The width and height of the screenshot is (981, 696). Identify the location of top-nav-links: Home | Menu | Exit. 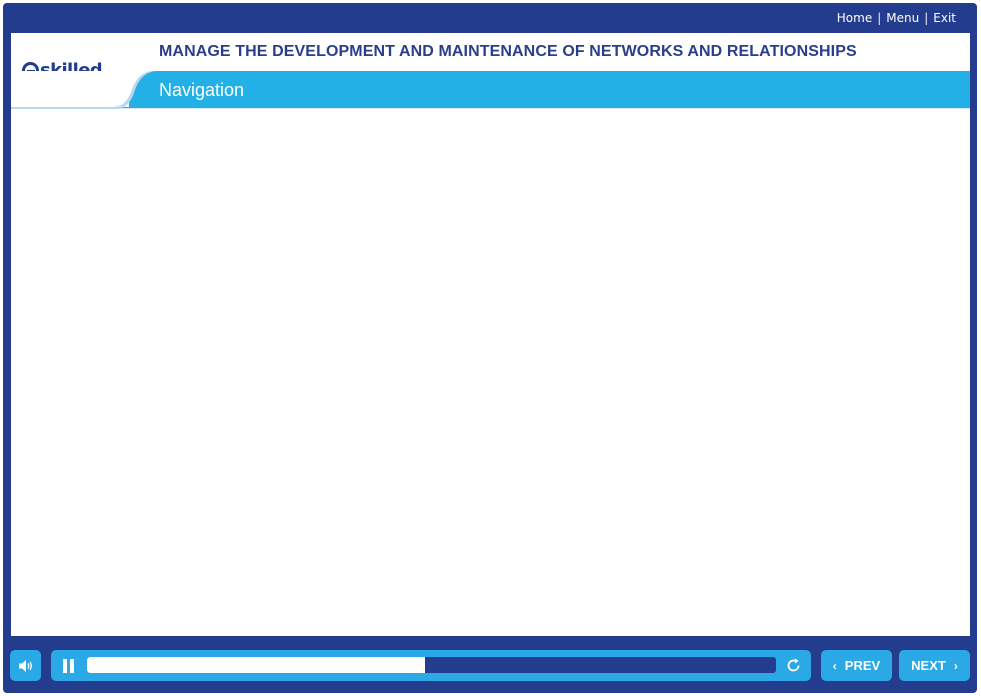
(896, 18).